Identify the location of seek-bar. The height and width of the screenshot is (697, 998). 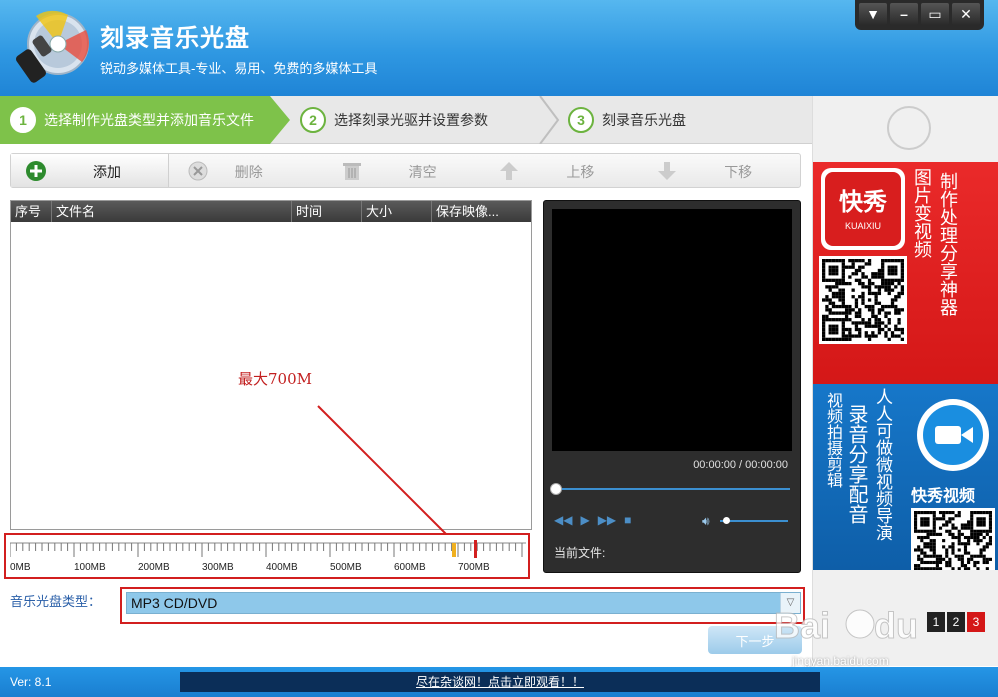
(670, 489).